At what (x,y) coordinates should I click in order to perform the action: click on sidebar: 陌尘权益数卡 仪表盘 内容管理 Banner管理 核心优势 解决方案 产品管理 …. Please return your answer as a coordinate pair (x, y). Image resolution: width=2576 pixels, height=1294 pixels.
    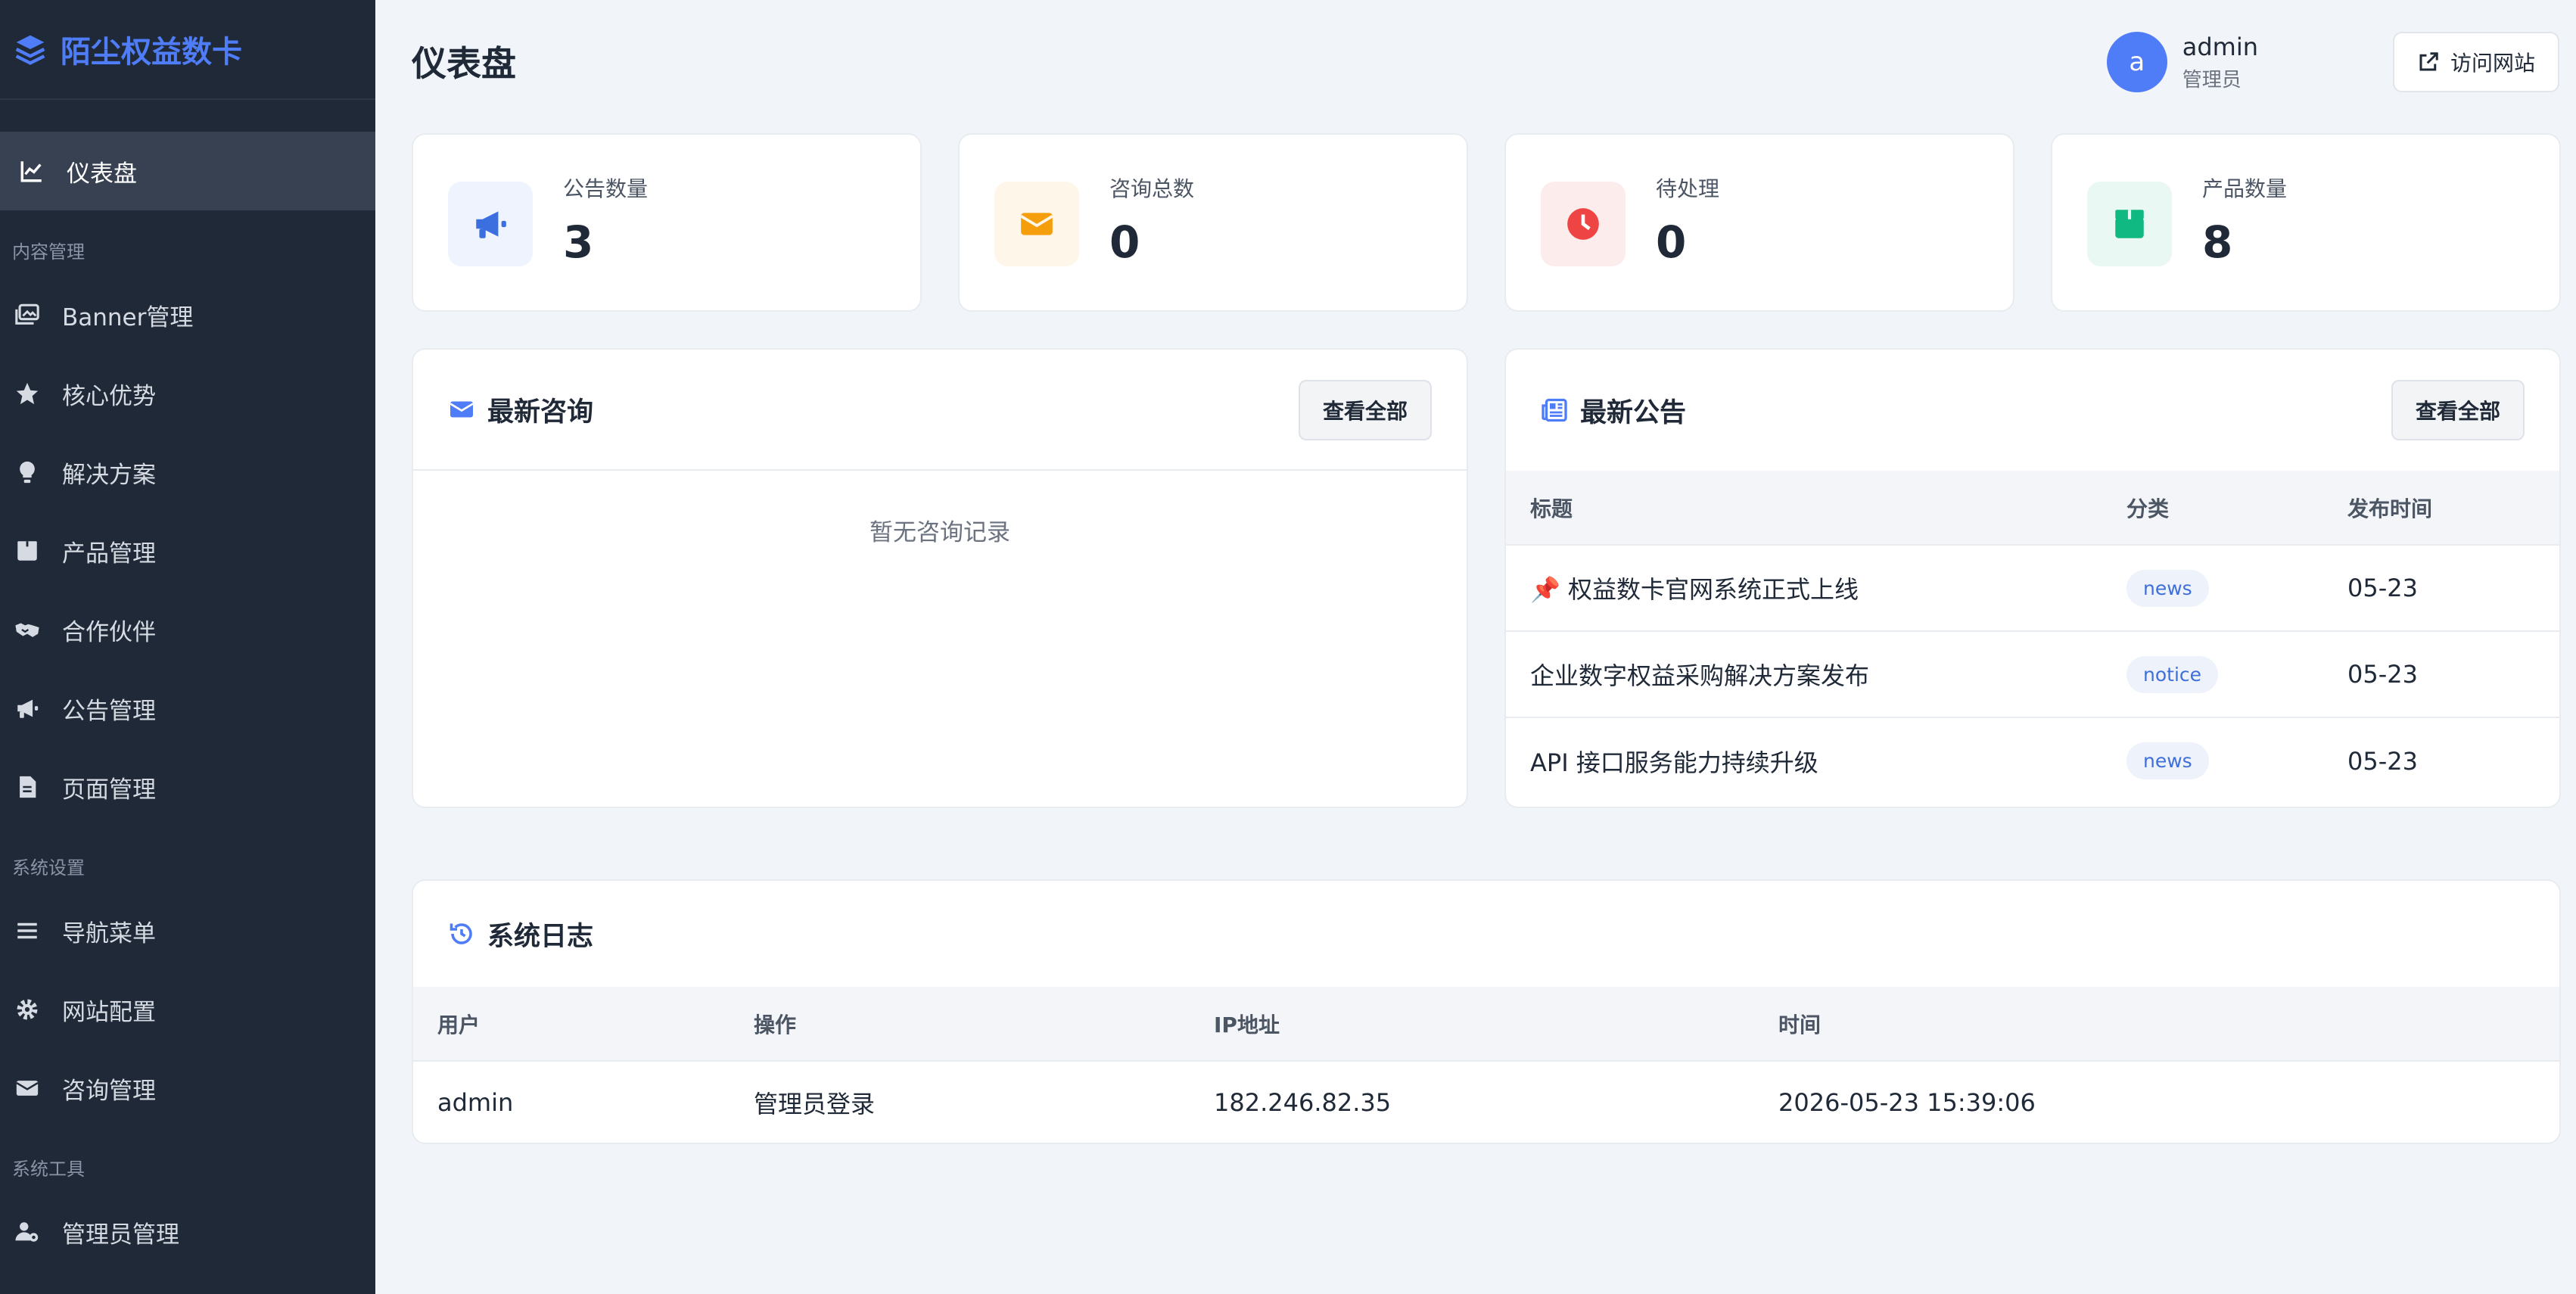
    Looking at the image, I should click on (187, 647).